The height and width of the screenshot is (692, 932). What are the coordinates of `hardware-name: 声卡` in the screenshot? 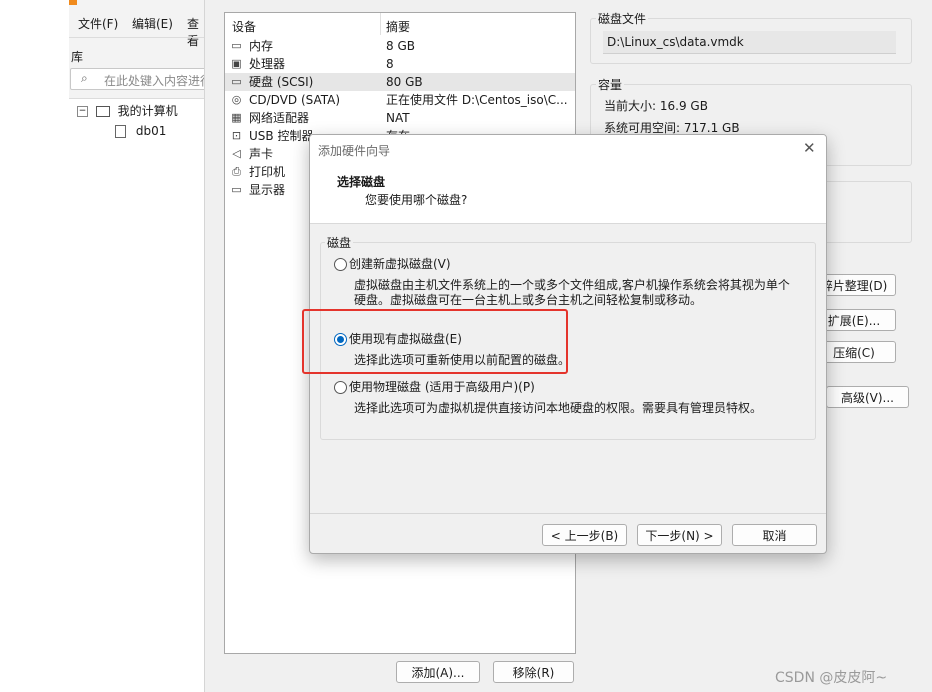 It's located at (261, 154).